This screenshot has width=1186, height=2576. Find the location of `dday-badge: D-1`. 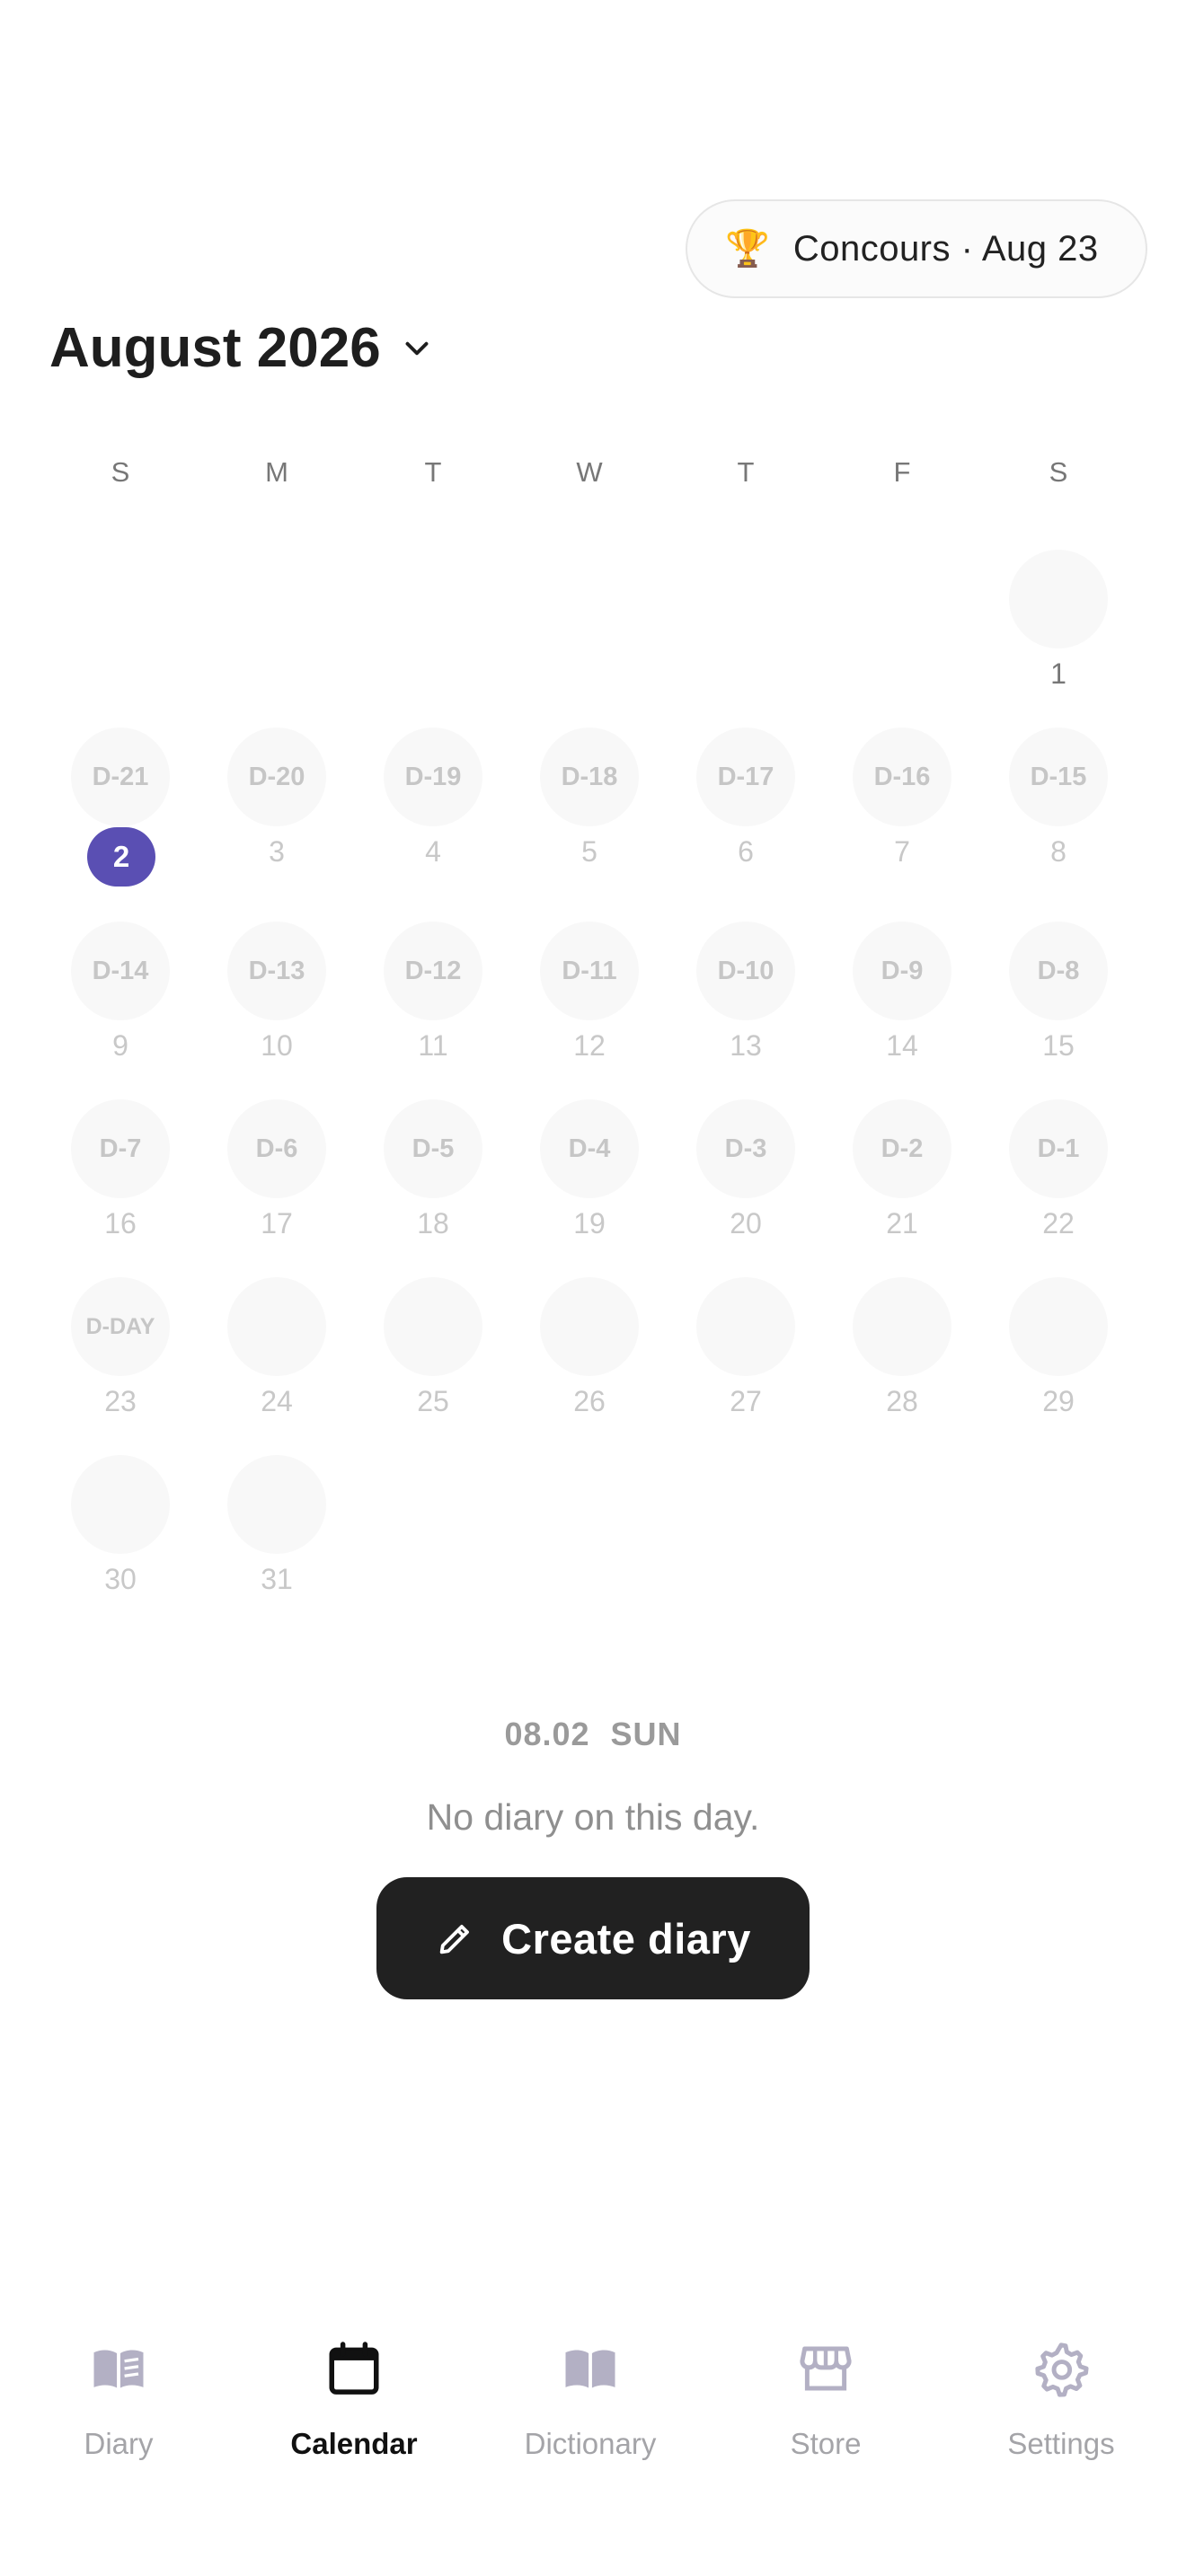

dday-badge: D-1 is located at coordinates (1058, 1148).